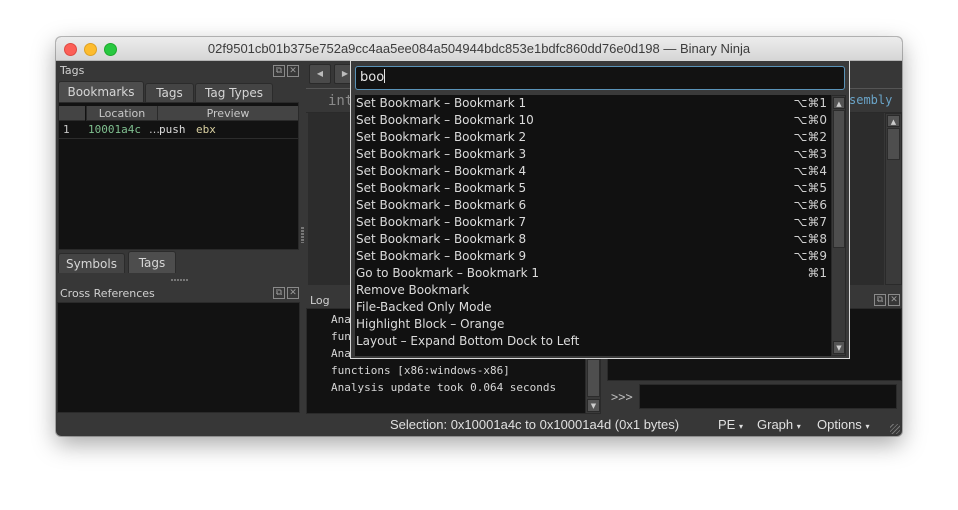 Image resolution: width=958 pixels, height=510 pixels. I want to click on pe-menu: PE ▾, so click(730, 424).